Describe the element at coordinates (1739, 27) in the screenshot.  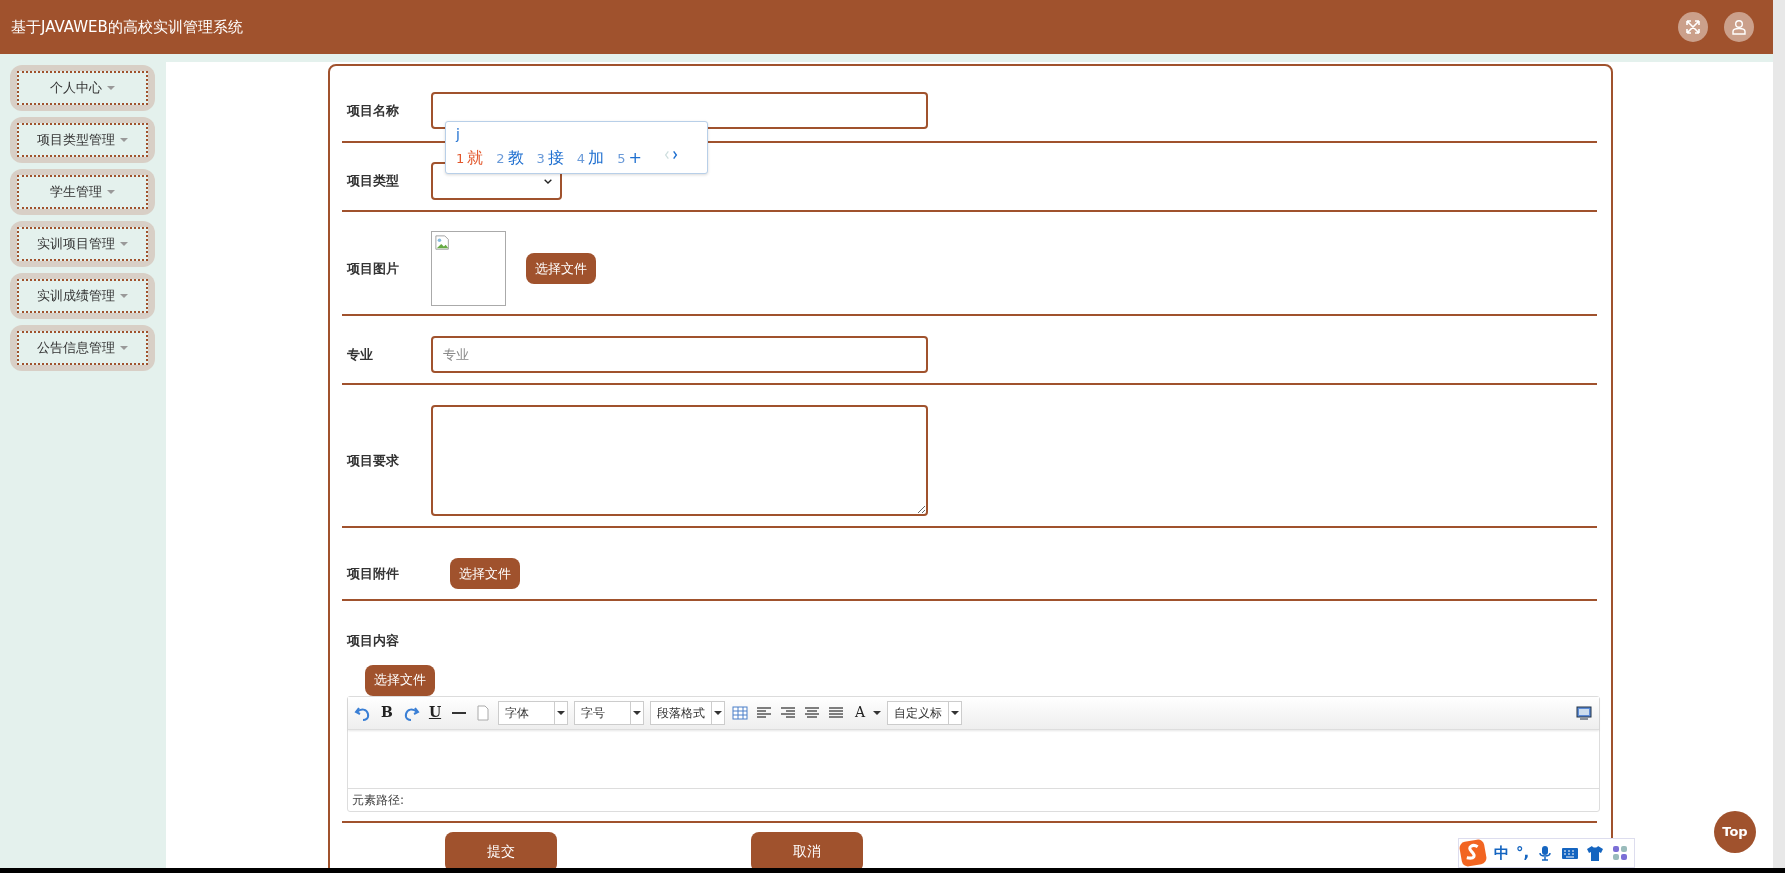
I see `user-icon` at that location.